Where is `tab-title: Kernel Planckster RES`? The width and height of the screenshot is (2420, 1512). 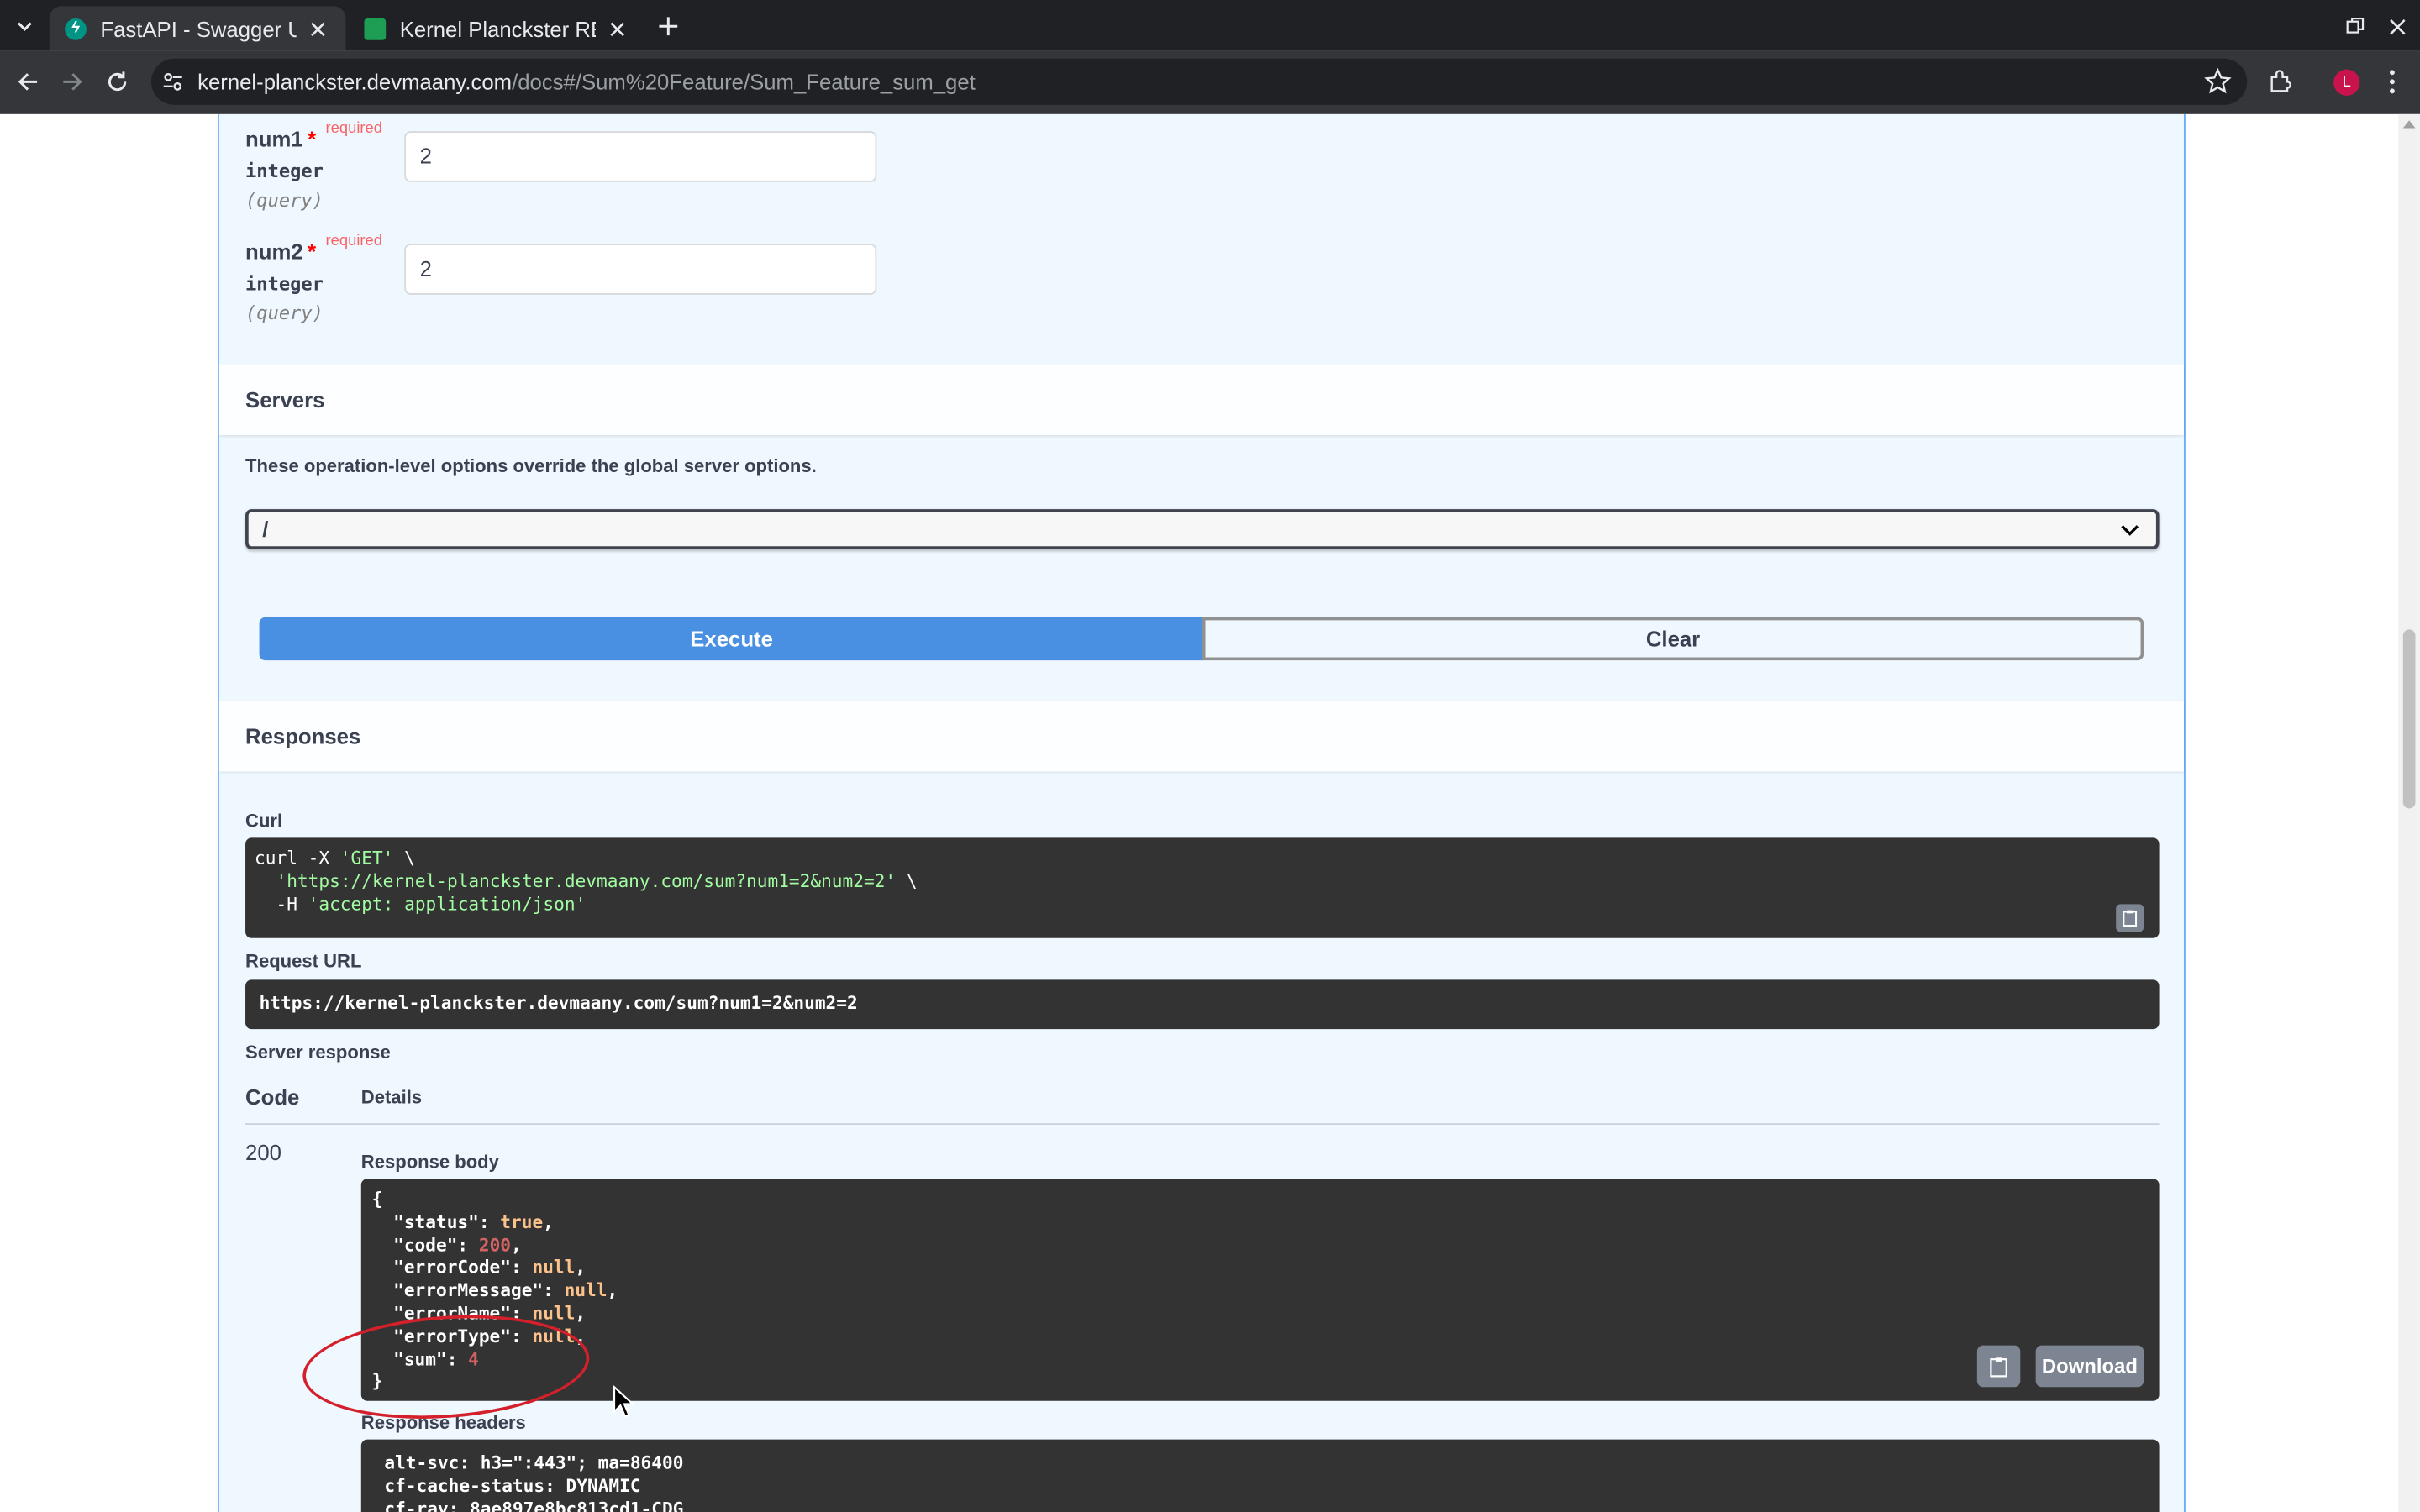
tab-title: Kernel Planckster RES is located at coordinates (497, 28).